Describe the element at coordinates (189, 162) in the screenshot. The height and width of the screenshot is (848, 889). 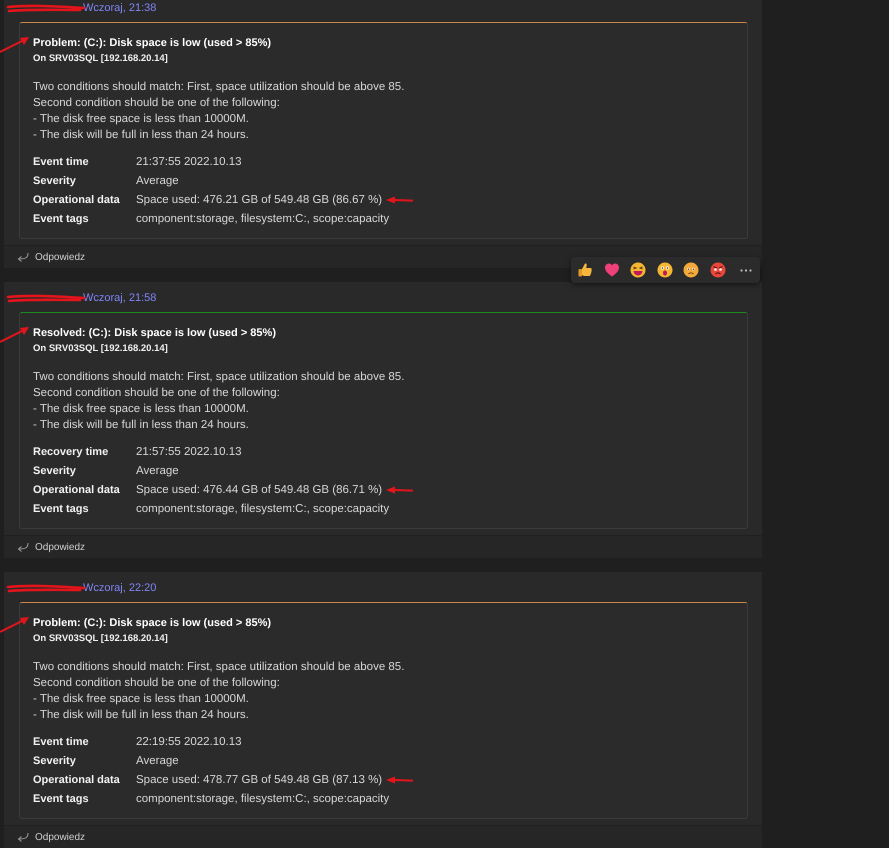
I see `field-value: 21:37:55 2022.10.13` at that location.